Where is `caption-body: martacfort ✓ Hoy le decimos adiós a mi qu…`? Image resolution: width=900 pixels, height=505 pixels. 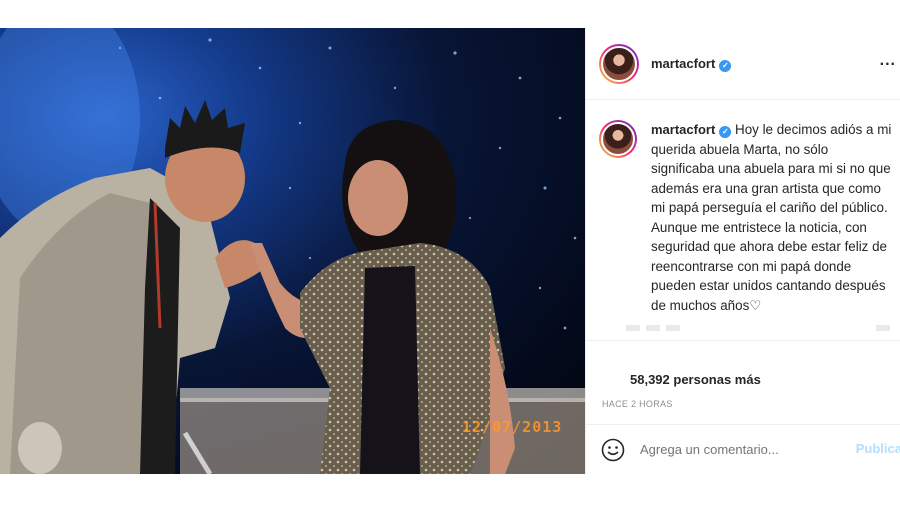 caption-body: martacfort ✓ Hoy le decimos adiós a mi qu… is located at coordinates (773, 217).